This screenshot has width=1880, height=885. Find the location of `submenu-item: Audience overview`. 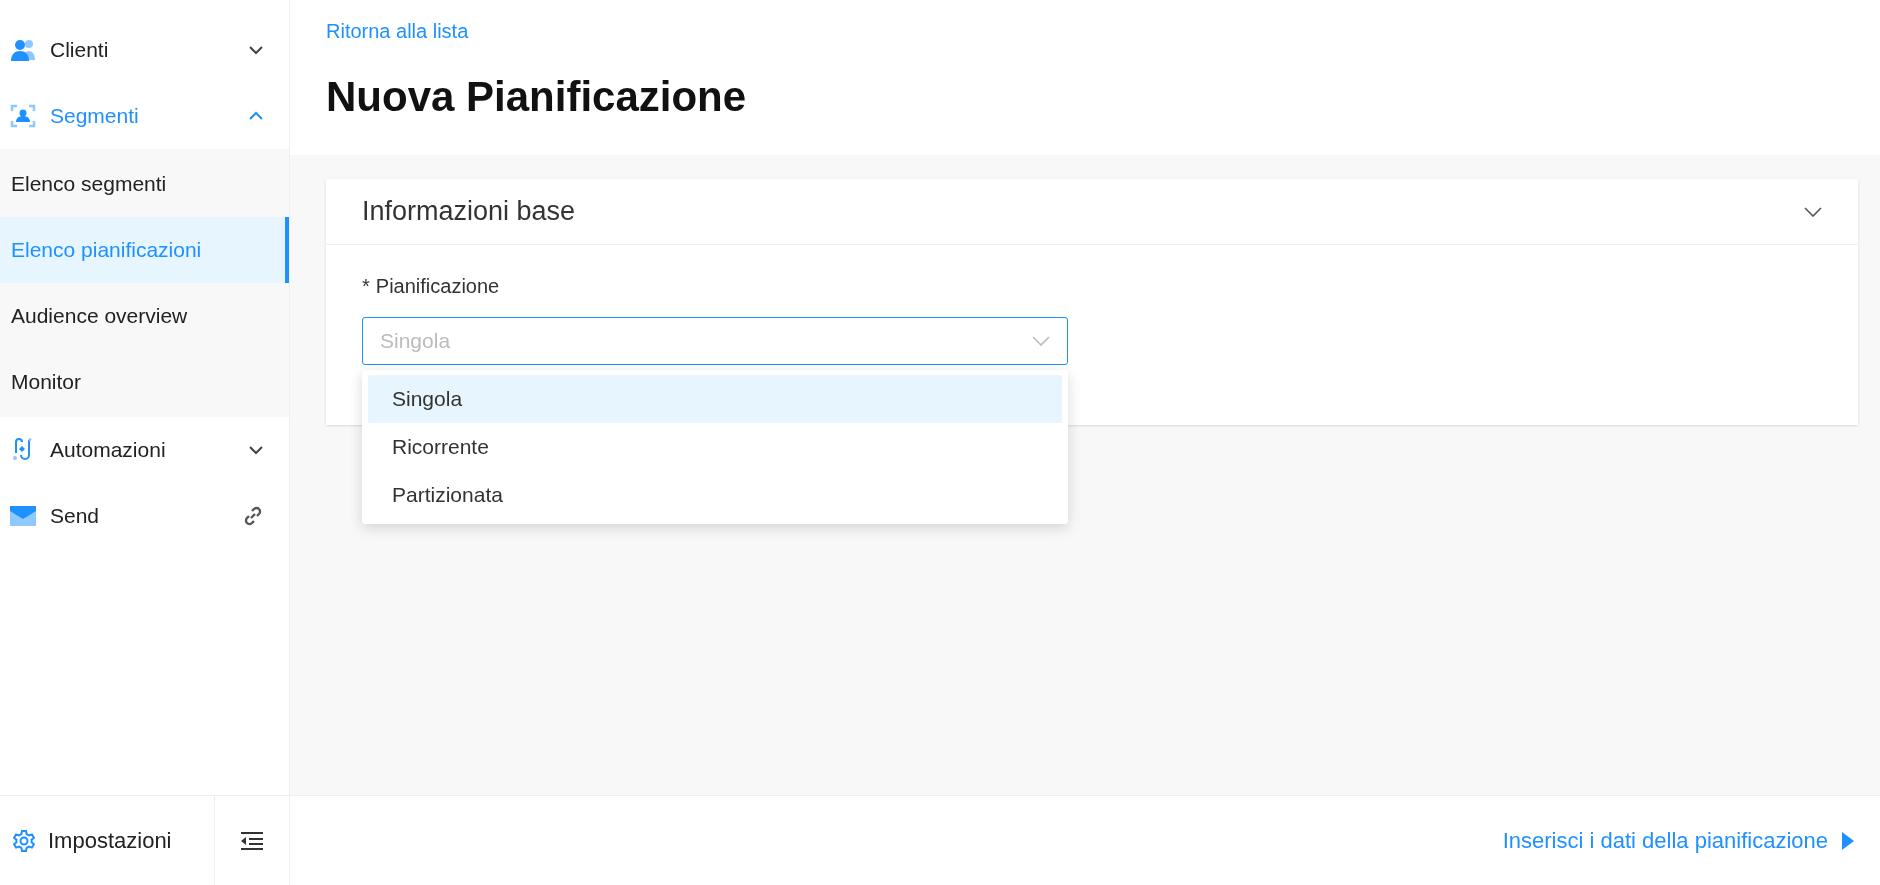

submenu-item: Audience overview is located at coordinates (144, 316).